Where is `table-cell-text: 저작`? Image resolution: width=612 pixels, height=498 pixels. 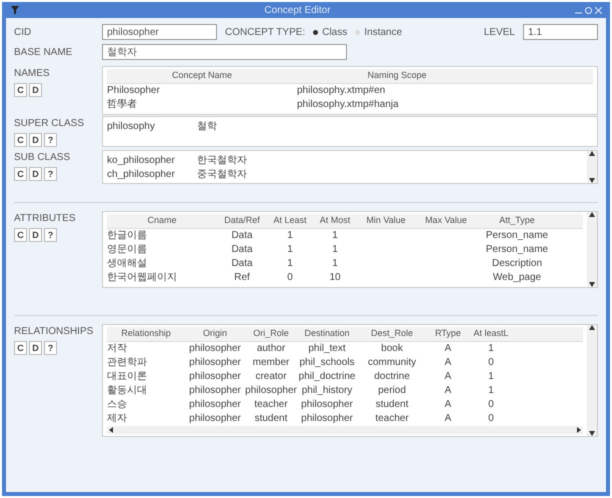
table-cell-text: 저작 is located at coordinates (117, 349).